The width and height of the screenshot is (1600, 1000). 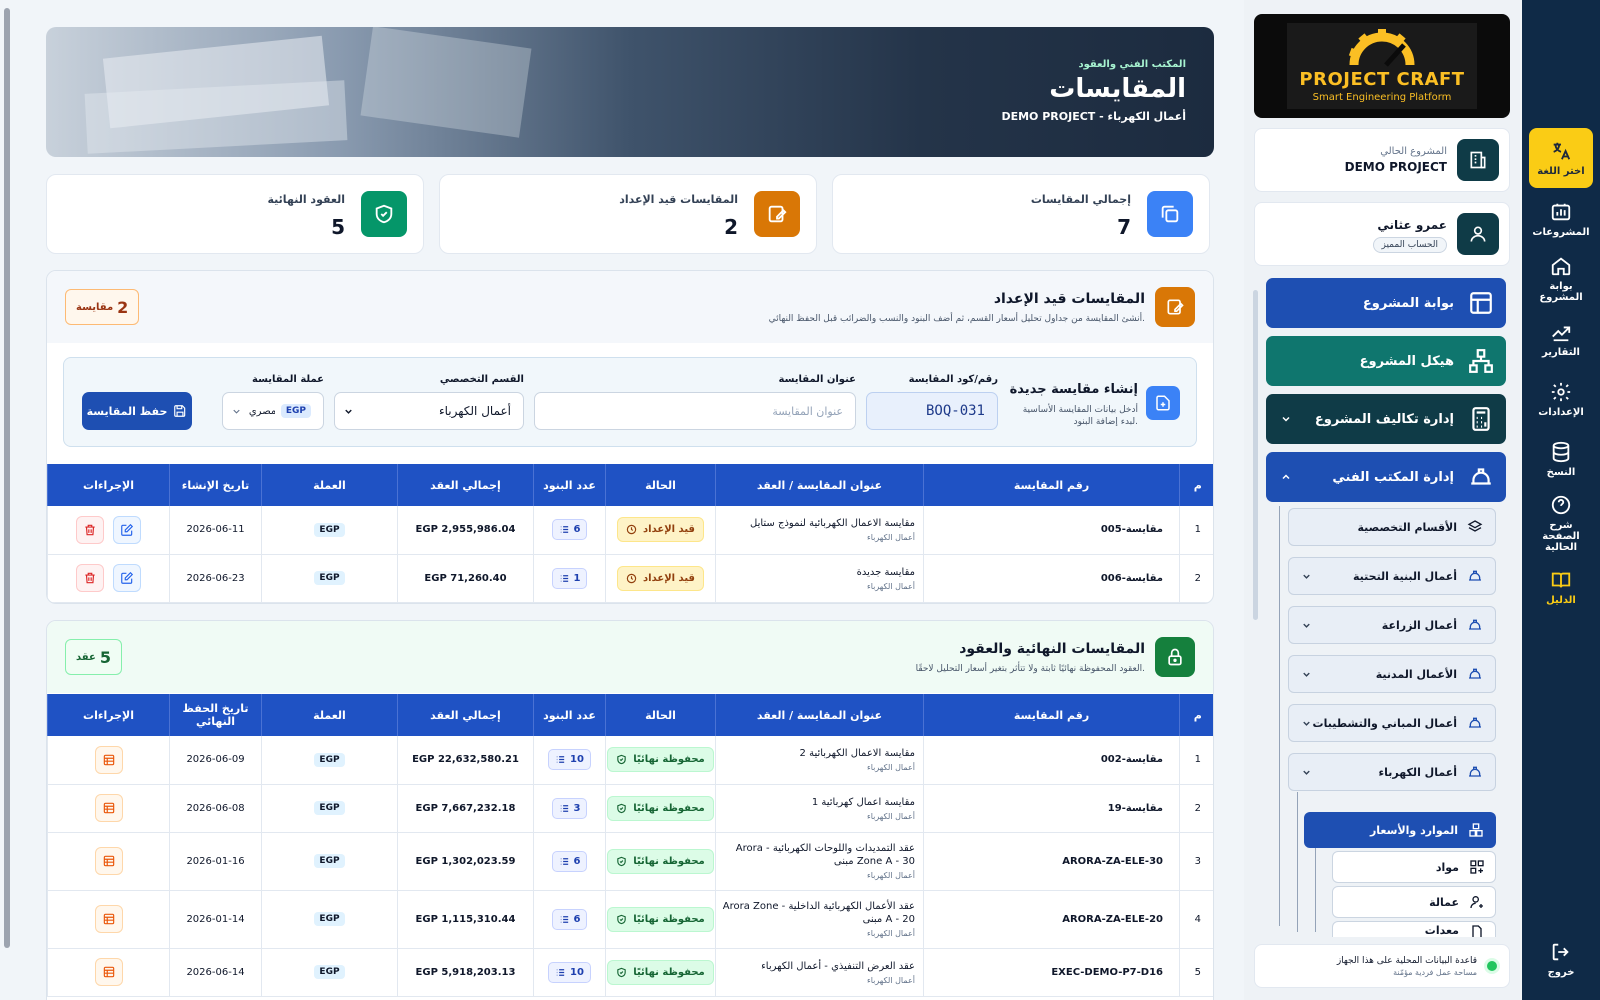 What do you see at coordinates (1392, 772) in the screenshot?
I see `nav-electrical: أعمال الكهرباء` at bounding box center [1392, 772].